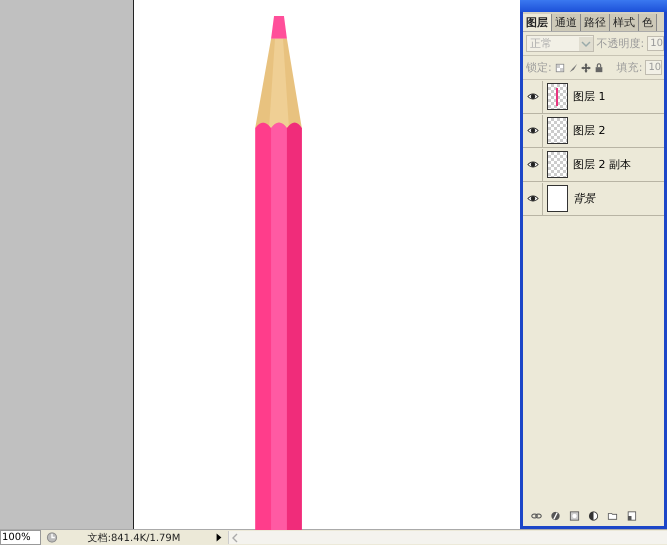  I want to click on panel-tab: 路径, so click(595, 22).